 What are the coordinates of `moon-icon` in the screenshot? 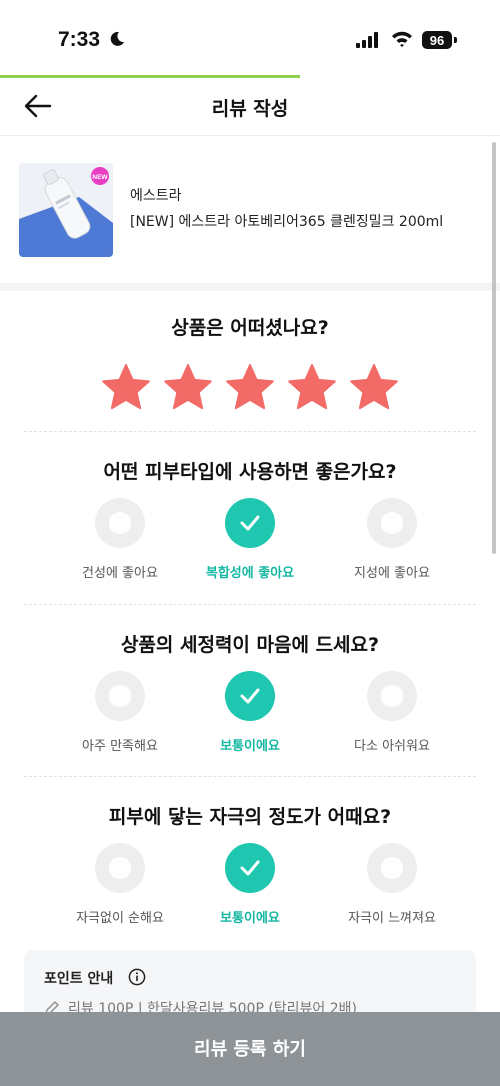 It's located at (117, 38).